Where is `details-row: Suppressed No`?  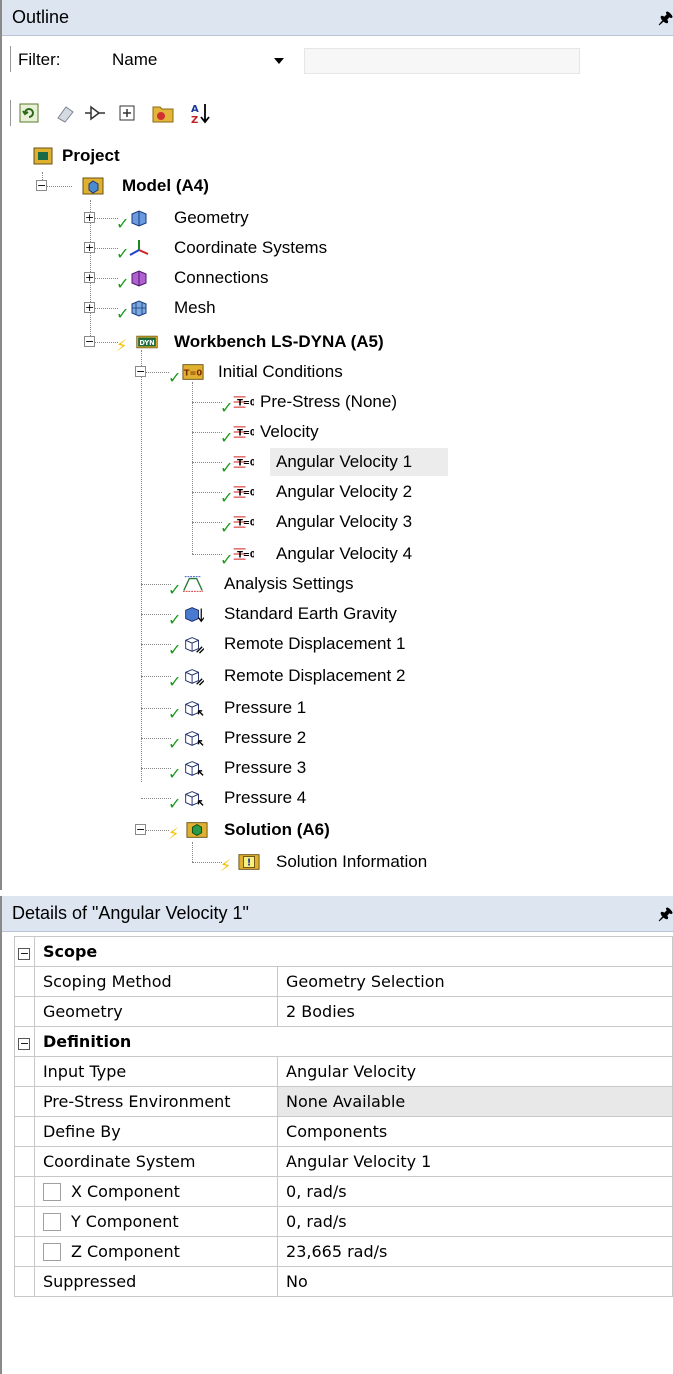
details-row: Suppressed No is located at coordinates (343, 1281).